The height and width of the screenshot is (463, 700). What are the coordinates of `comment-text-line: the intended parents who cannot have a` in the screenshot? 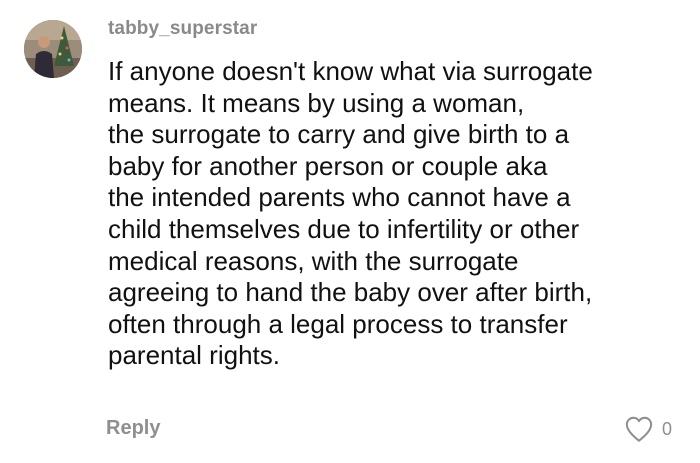 It's located at (339, 197).